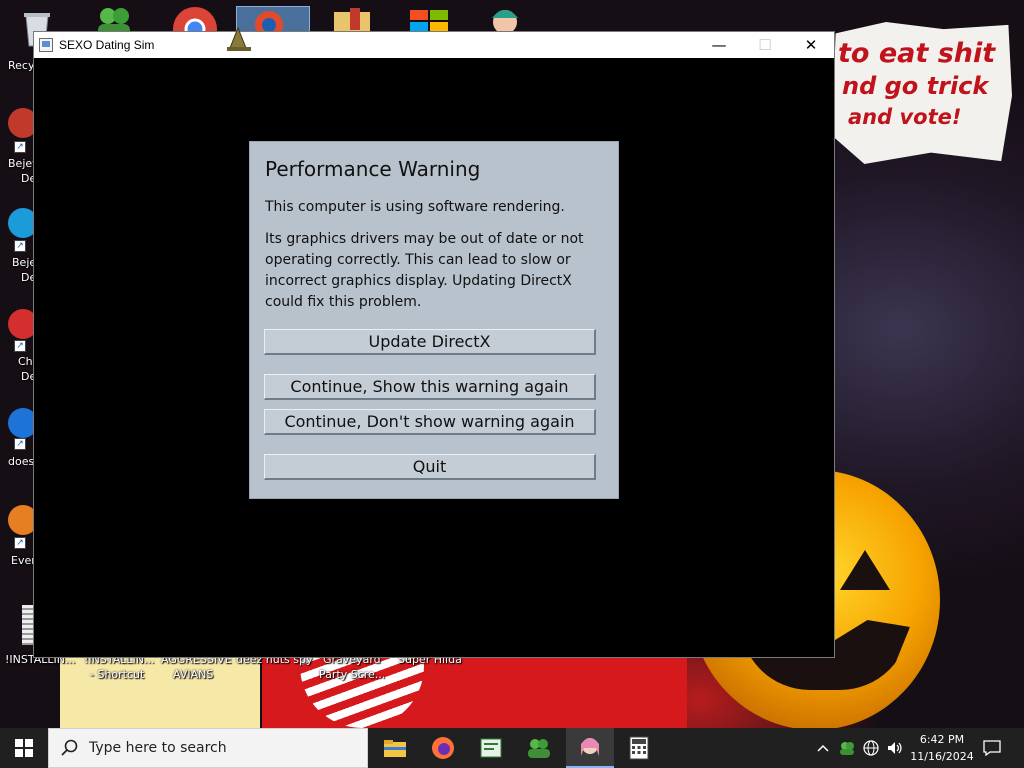 This screenshot has height=768, width=1024. I want to click on taskbar-notepad-app, so click(491, 748).